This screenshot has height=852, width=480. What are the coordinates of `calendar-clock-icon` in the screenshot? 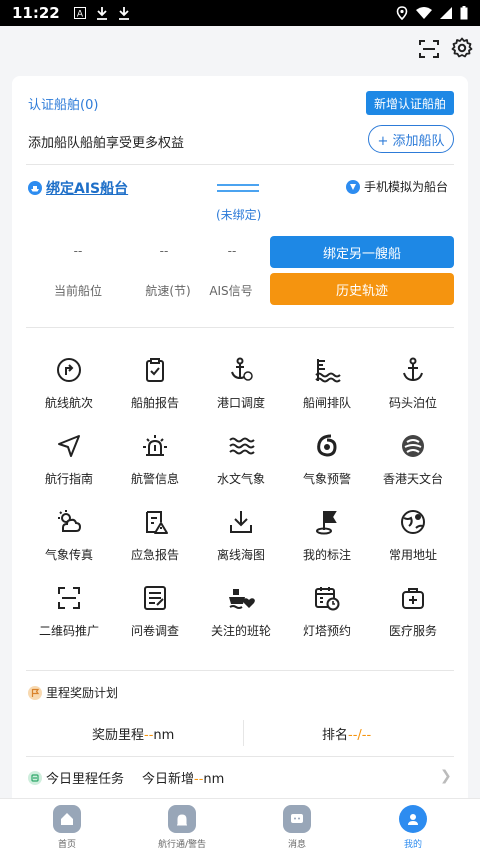 It's located at (327, 599).